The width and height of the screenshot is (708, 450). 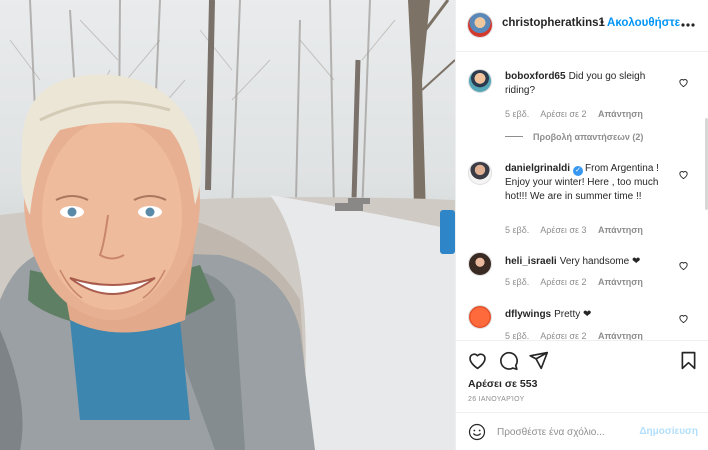 What do you see at coordinates (480, 25) in the screenshot?
I see `owner-avatar` at bounding box center [480, 25].